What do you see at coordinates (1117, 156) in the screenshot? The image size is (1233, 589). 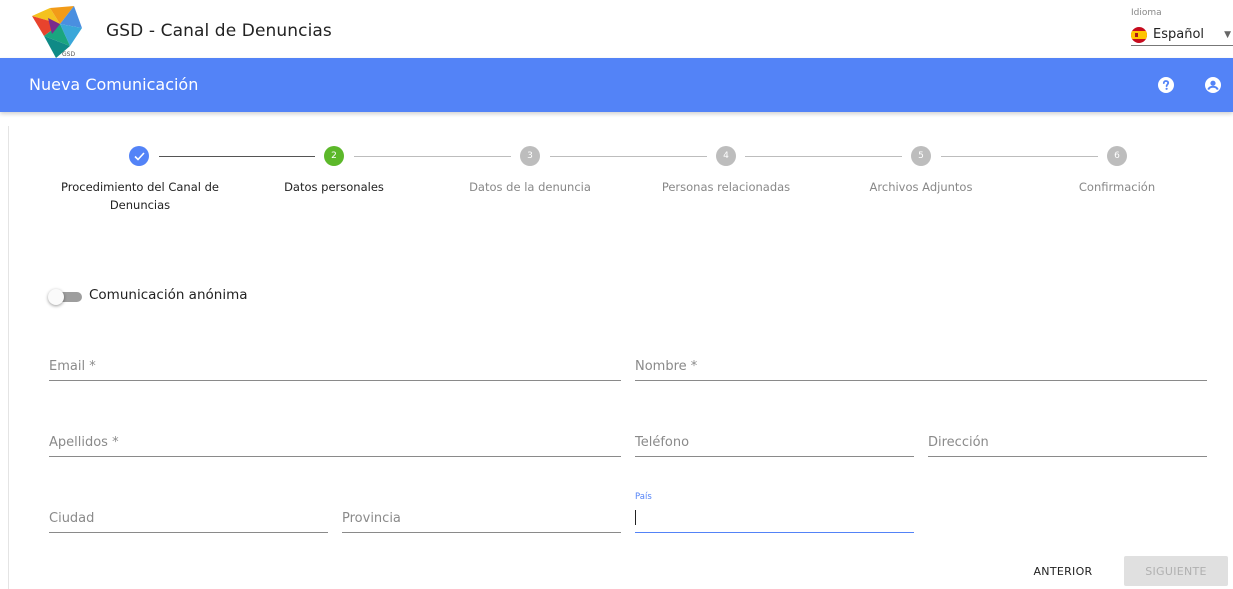 I see `step-6-indicator: 6` at bounding box center [1117, 156].